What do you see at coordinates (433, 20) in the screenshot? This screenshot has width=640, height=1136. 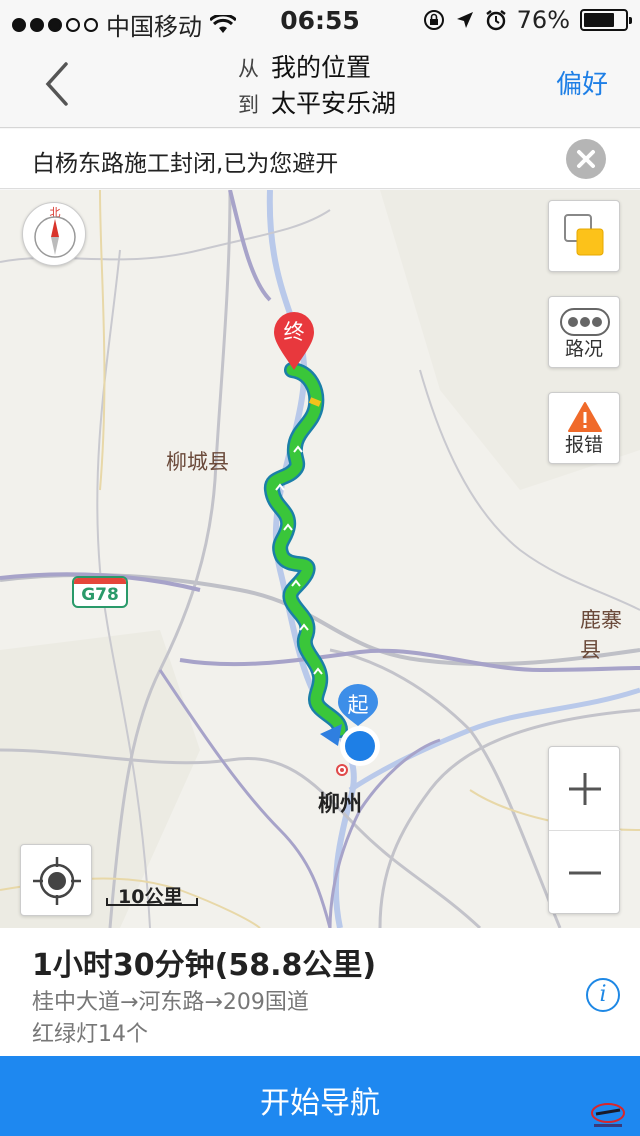 I see `rotation-lock-icon` at bounding box center [433, 20].